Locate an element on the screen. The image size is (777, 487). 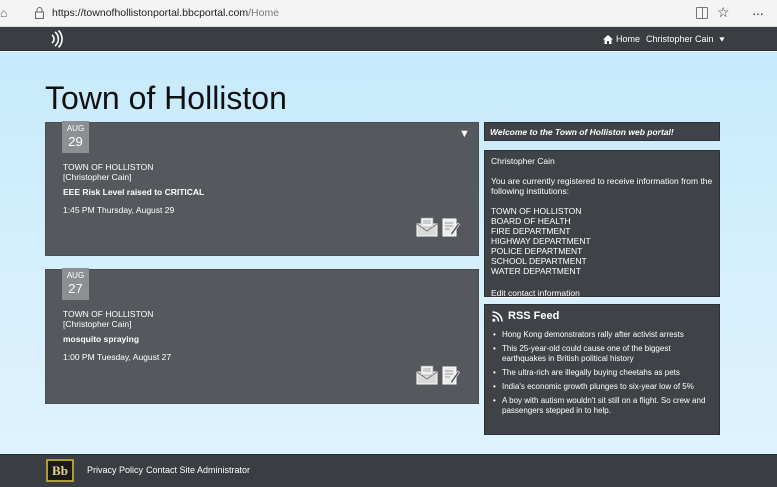
list-item: POLICE DEPARTMENT is located at coordinates (537, 251).